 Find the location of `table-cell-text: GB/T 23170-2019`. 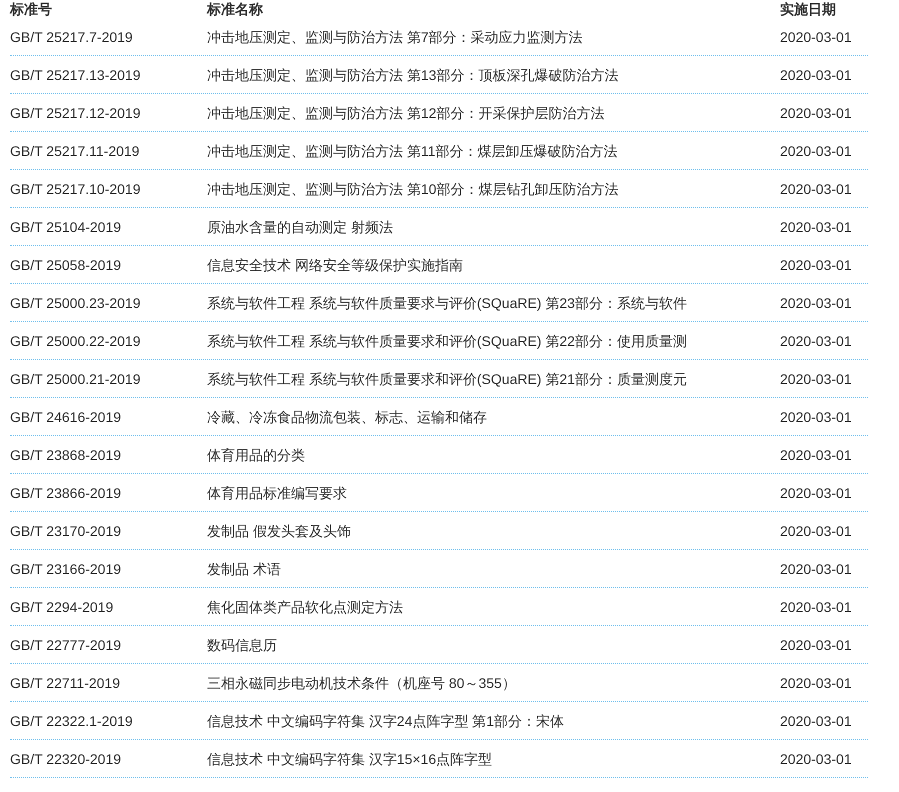

table-cell-text: GB/T 23170-2019 is located at coordinates (66, 531).